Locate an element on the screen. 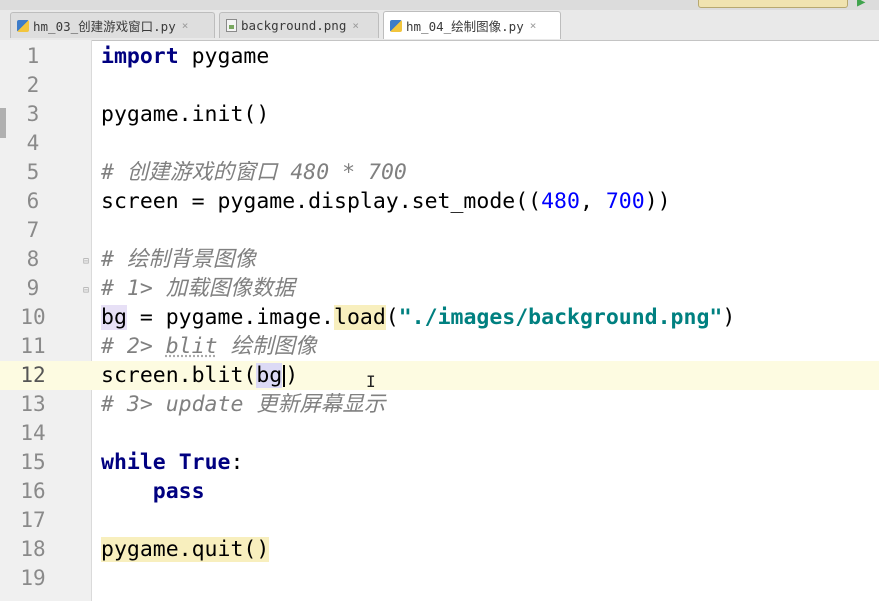 Image resolution: width=879 pixels, height=601 pixels. line-number: 5 is located at coordinates (33, 172).